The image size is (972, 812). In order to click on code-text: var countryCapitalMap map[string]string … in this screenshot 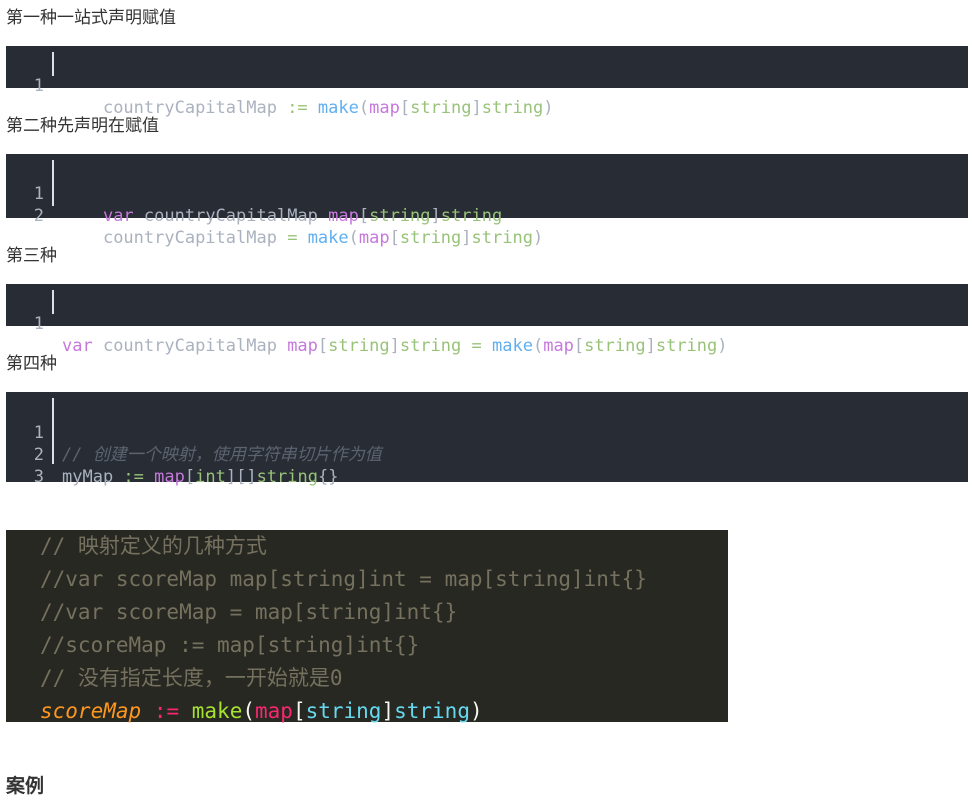, I will do `click(395, 346)`.